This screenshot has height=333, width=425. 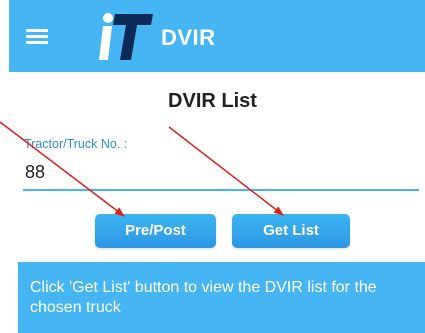 I want to click on get-list-button: Get List, so click(x=291, y=231).